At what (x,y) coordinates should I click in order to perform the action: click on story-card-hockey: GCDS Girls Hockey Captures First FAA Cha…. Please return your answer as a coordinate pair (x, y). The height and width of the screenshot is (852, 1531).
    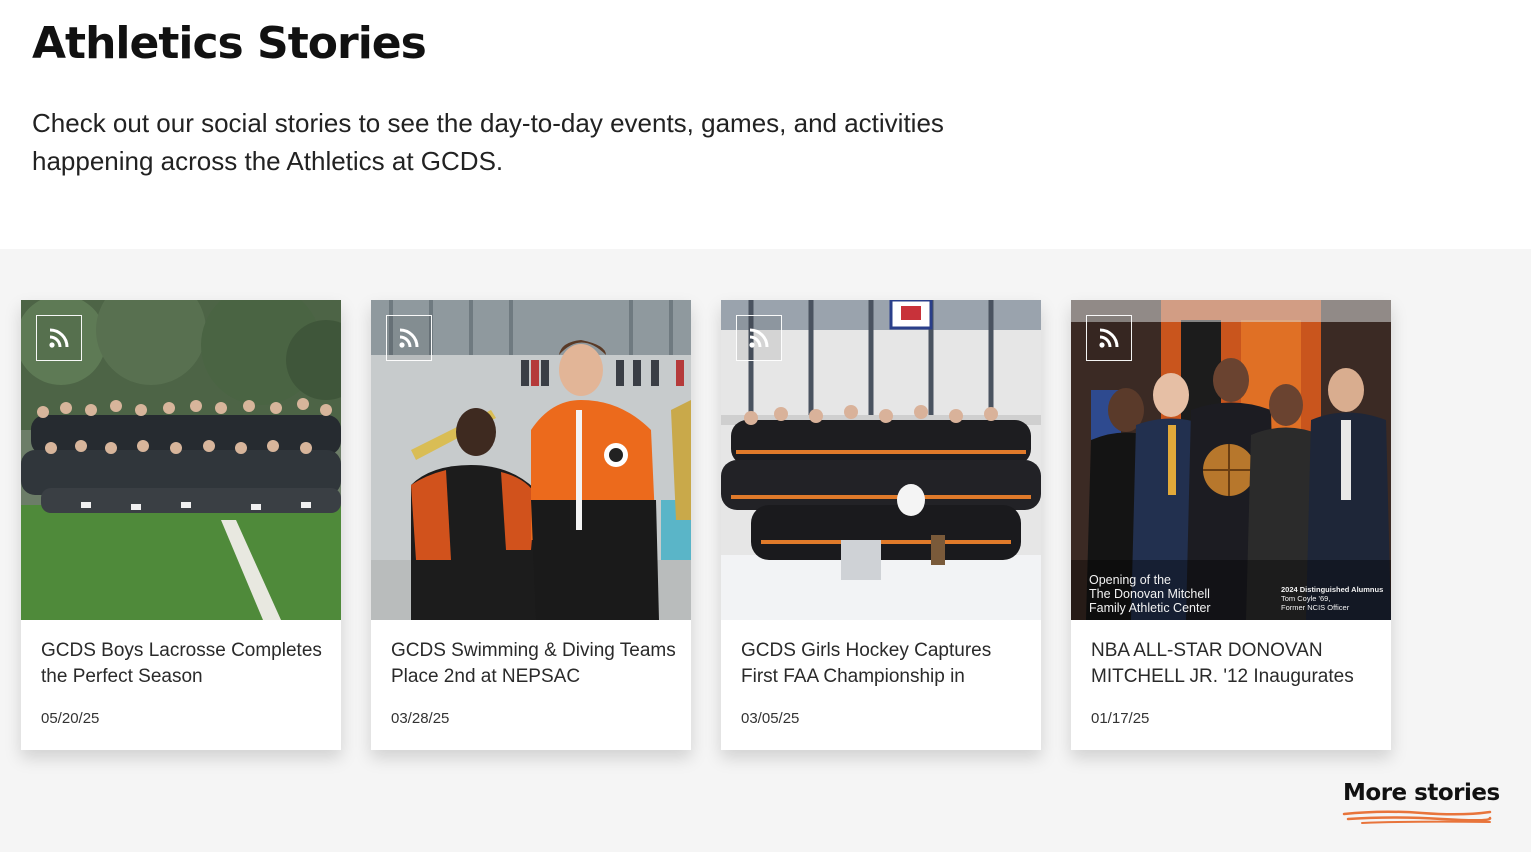
    Looking at the image, I should click on (881, 525).